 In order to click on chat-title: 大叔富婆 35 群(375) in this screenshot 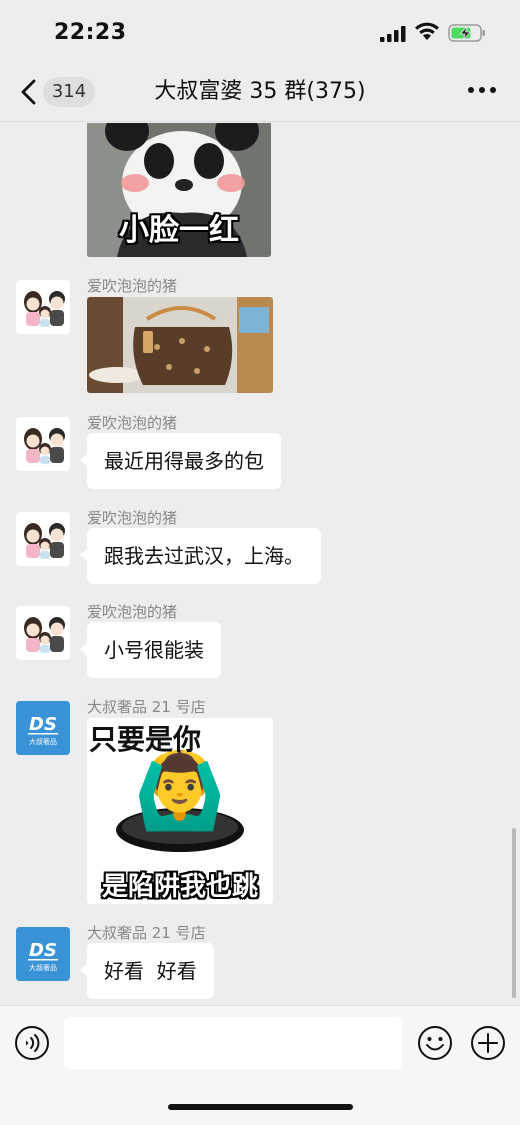, I will do `click(260, 91)`.